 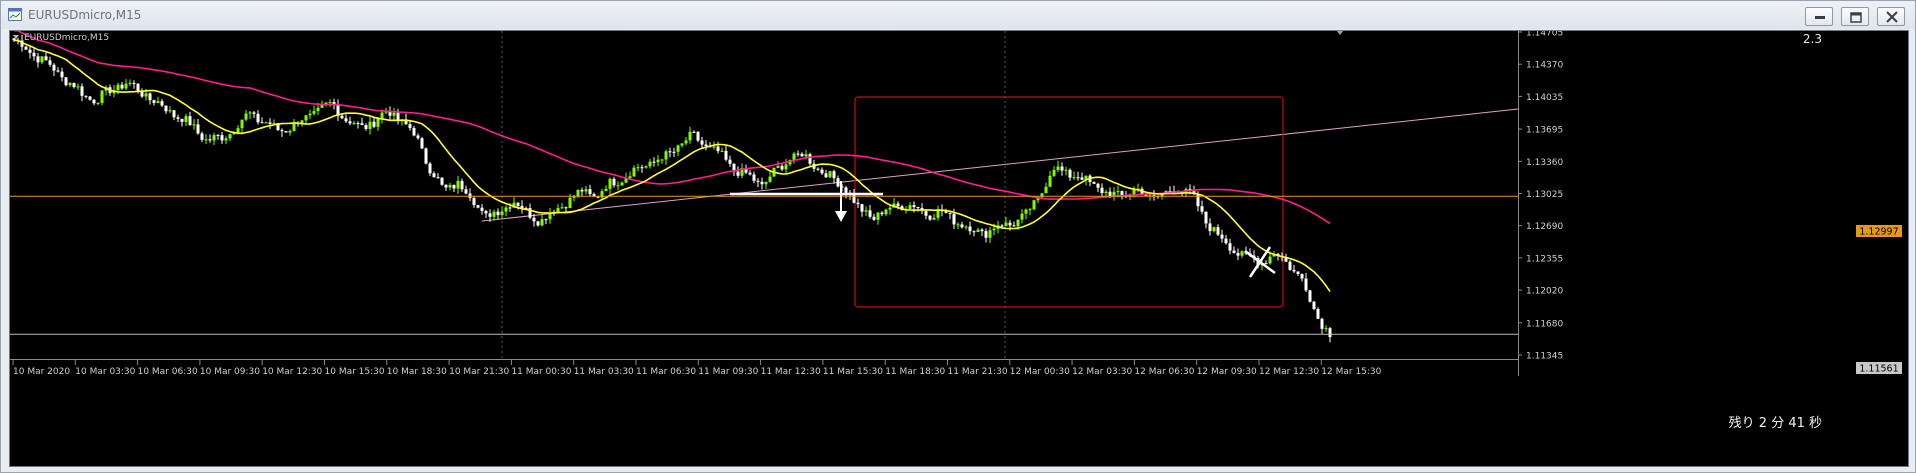 What do you see at coordinates (1544, 98) in the screenshot?
I see `price-tick-label: 1.14035` at bounding box center [1544, 98].